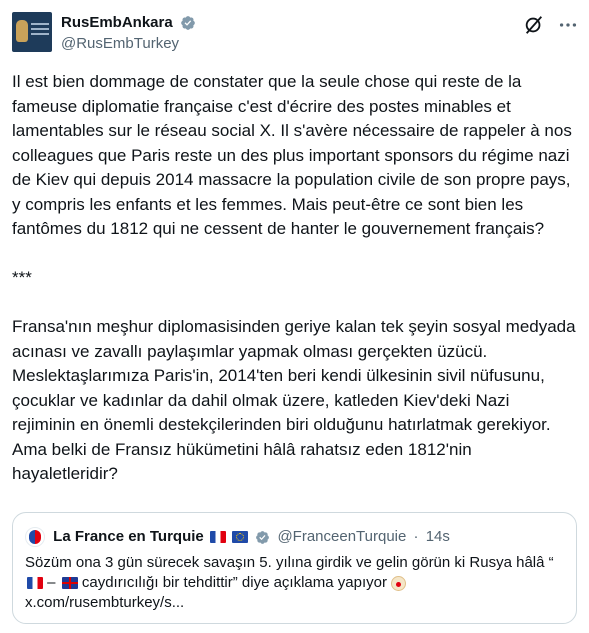 This screenshot has height=633, width=589. I want to click on author-names: RusEmbAnkara @RusEmbTurkey, so click(128, 33).